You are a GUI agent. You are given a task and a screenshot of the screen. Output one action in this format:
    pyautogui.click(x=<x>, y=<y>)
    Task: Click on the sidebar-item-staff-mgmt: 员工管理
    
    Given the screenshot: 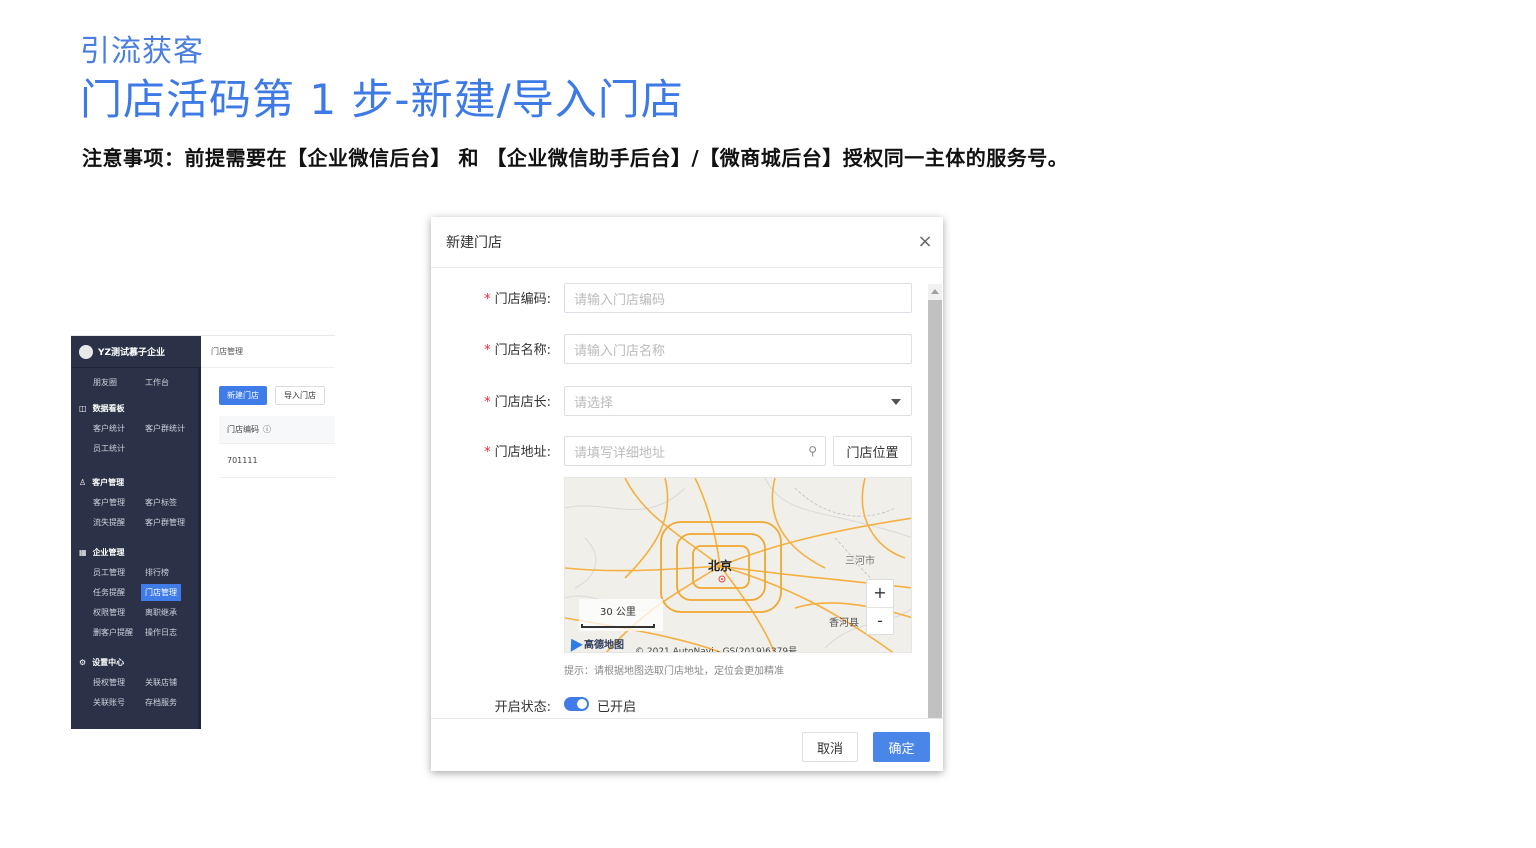 What is the action you would take?
    pyautogui.click(x=119, y=572)
    